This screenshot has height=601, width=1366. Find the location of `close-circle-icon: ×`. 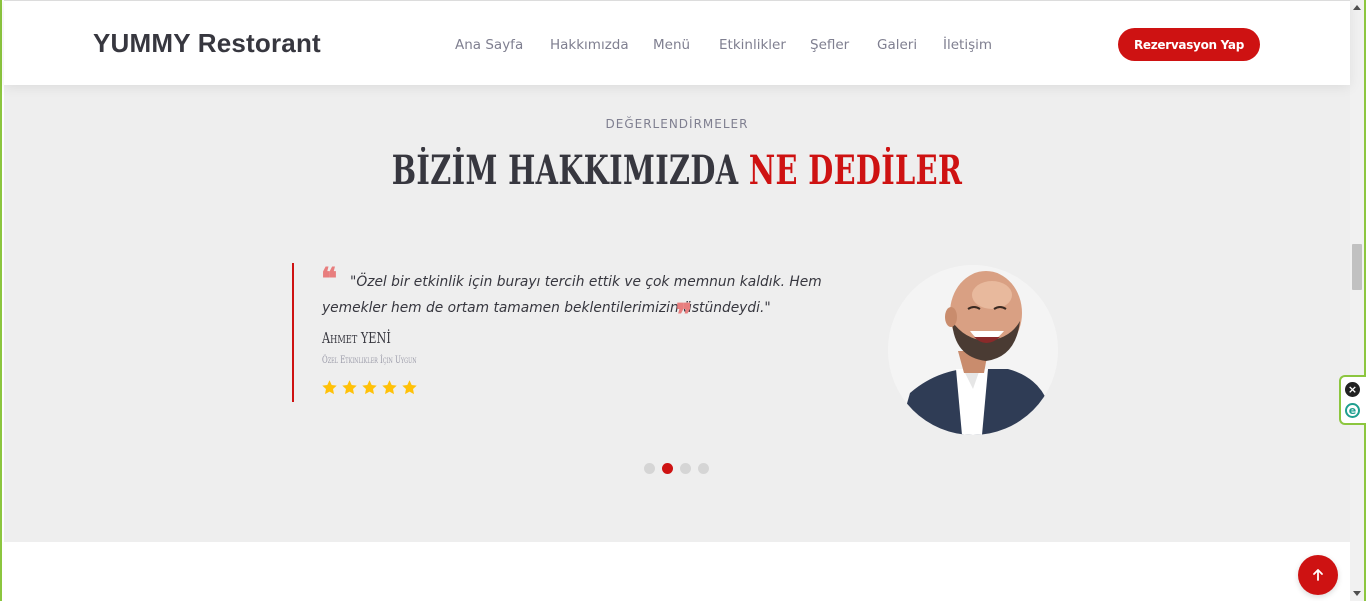

close-circle-icon: × is located at coordinates (1352, 389).